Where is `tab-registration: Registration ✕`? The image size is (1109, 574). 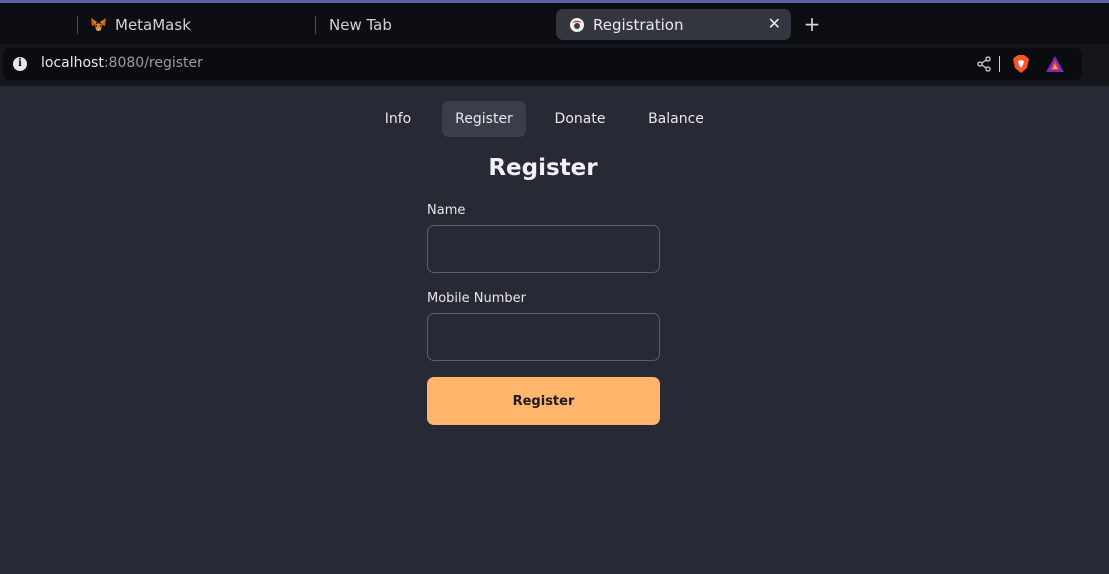 tab-registration: Registration ✕ is located at coordinates (673, 24).